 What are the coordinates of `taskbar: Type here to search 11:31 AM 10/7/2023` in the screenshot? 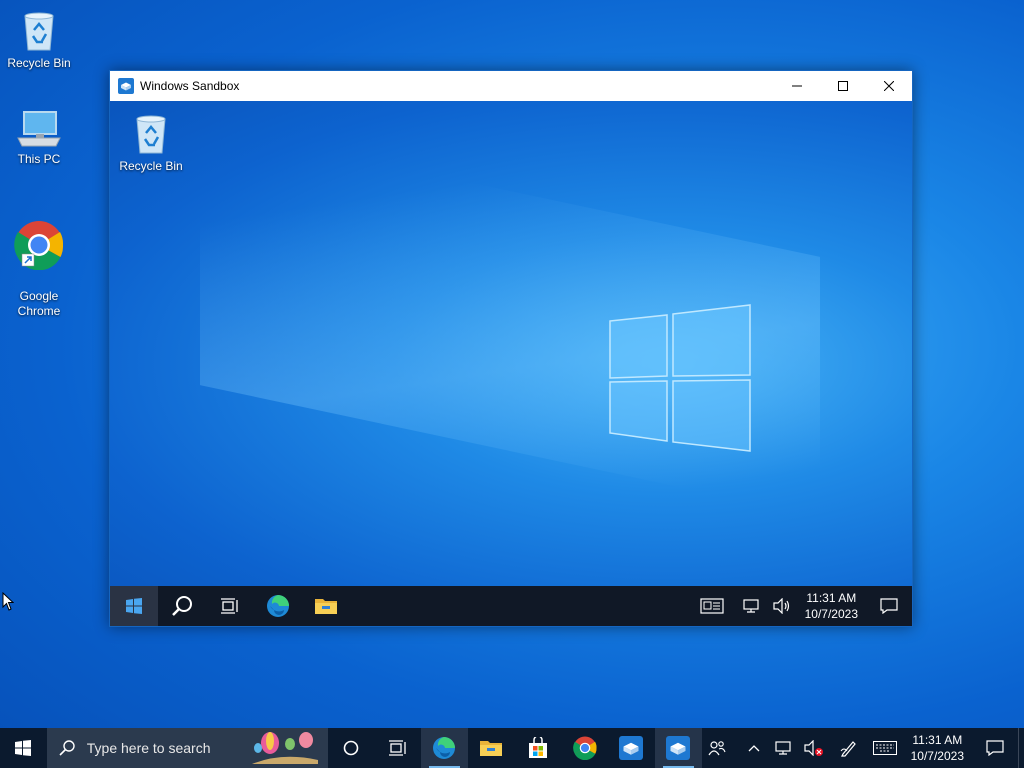 It's located at (512, 748).